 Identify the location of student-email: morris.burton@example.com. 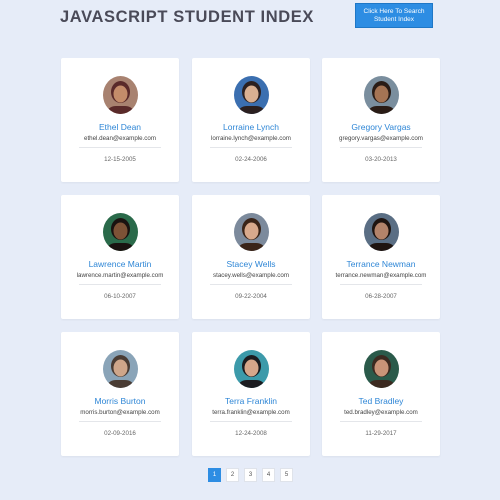
(120, 412).